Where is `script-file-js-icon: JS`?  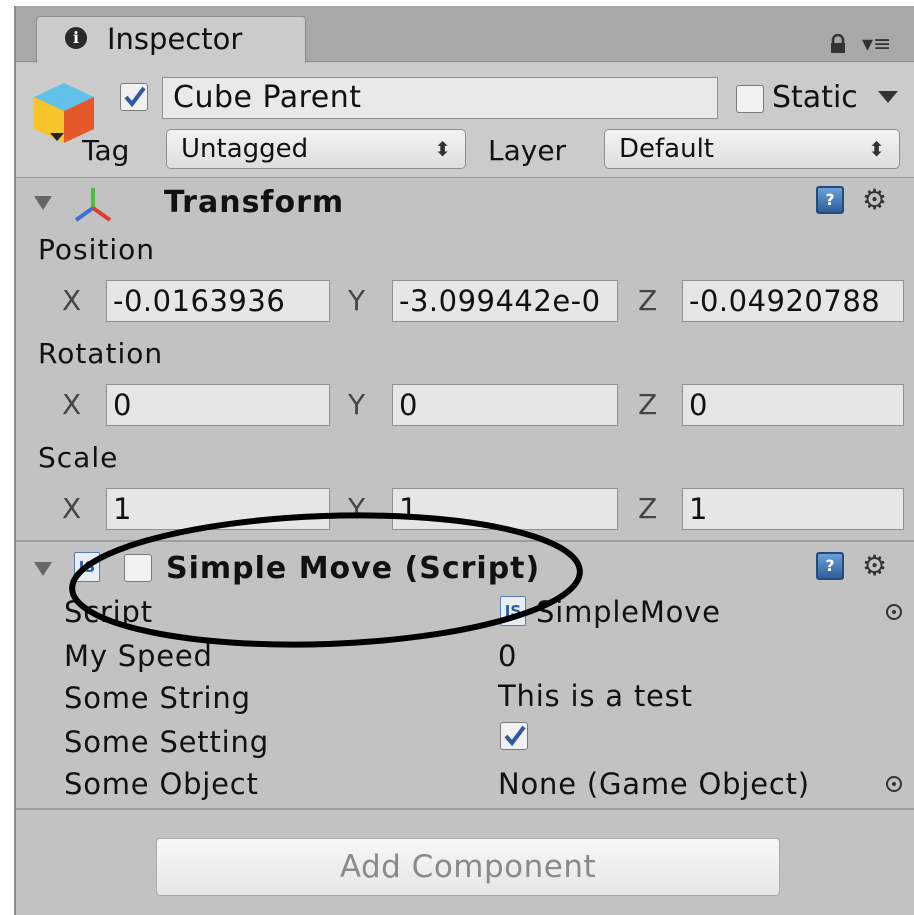
script-file-js-icon: JS is located at coordinates (513, 611).